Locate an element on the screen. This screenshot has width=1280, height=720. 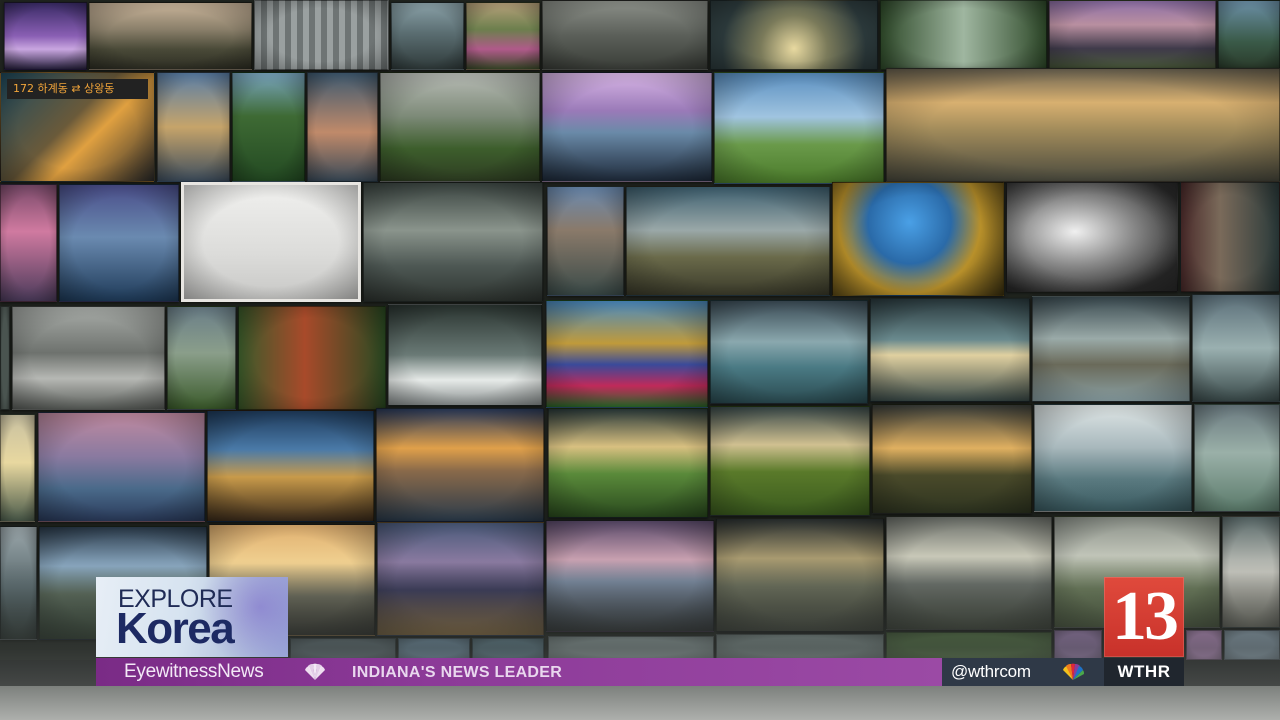
korea-label: Korea is located at coordinates (175, 628).